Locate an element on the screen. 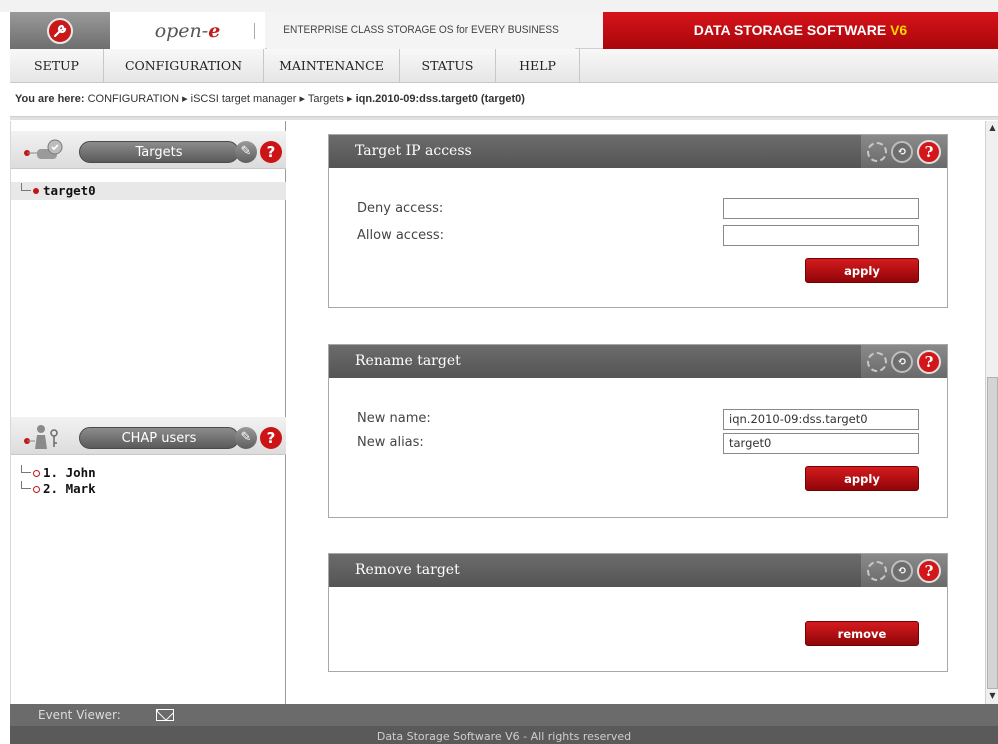 The height and width of the screenshot is (744, 998). event-viewer-label: Event Viewer: is located at coordinates (79, 715).